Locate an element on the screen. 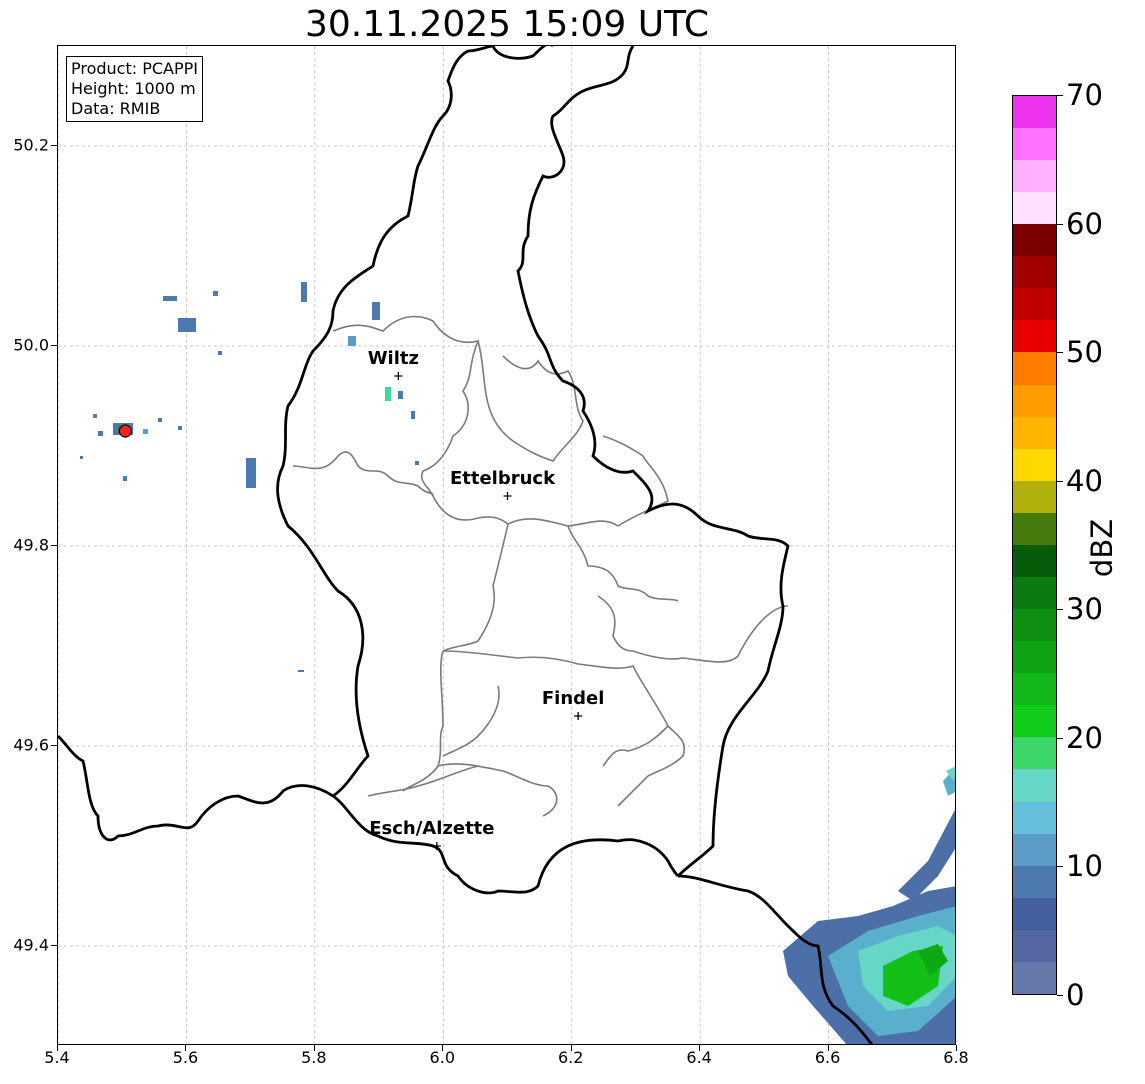 The height and width of the screenshot is (1084, 1145). city-wiltz: Wiltz is located at coordinates (393, 364).